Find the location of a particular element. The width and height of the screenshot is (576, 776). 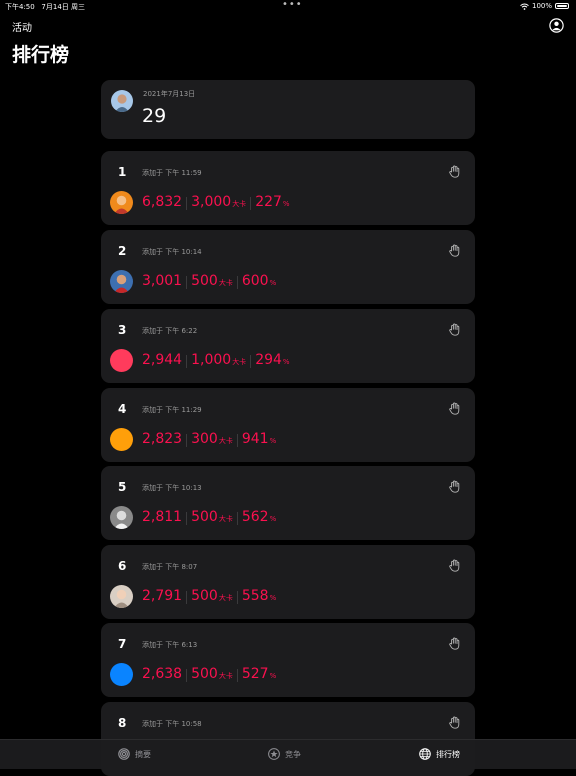

percent-value: 227 is located at coordinates (268, 202).